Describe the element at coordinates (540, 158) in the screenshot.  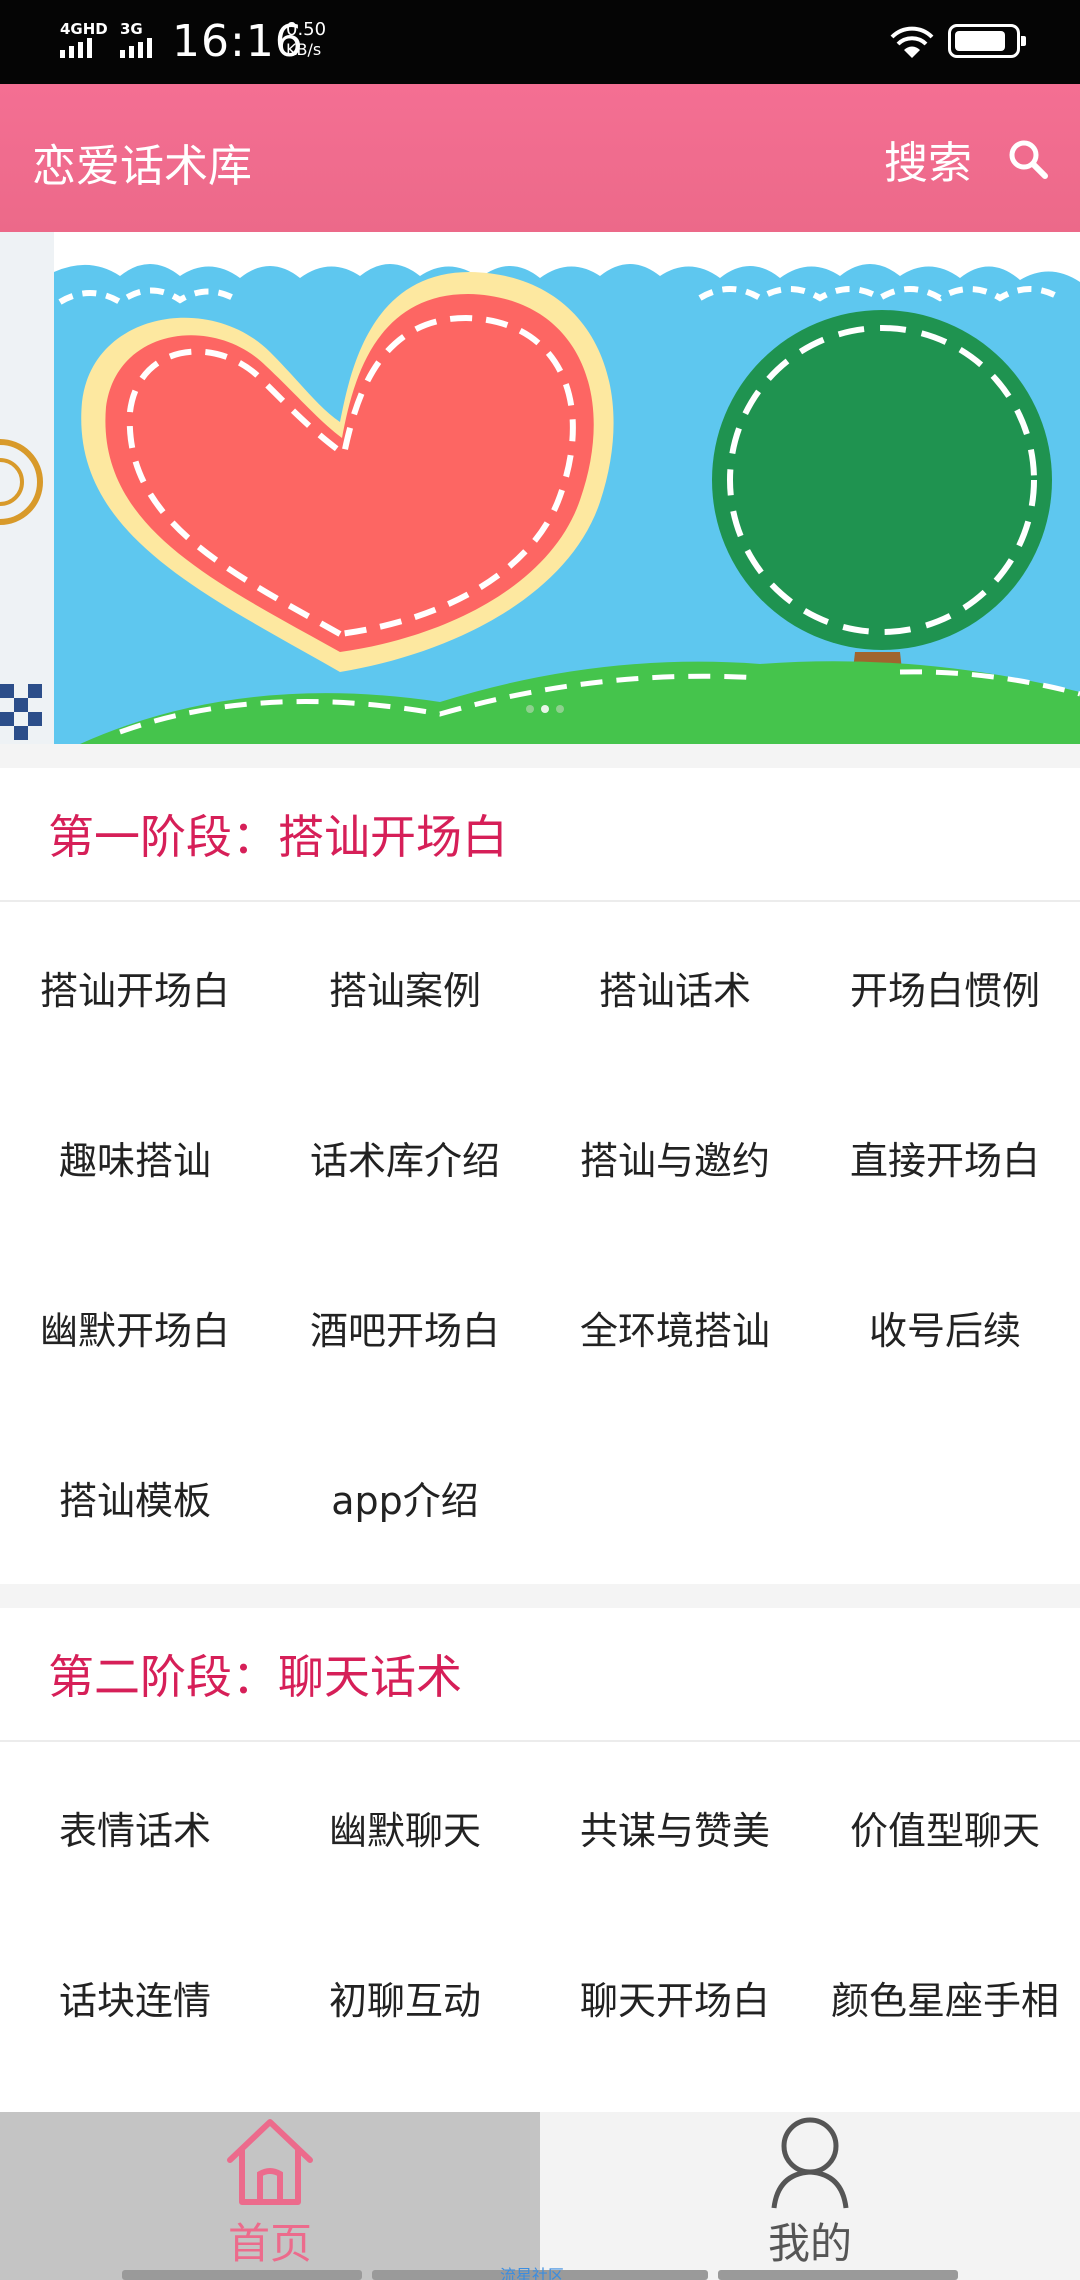
I see `app-bar: 恋爱话术库 搜索` at that location.